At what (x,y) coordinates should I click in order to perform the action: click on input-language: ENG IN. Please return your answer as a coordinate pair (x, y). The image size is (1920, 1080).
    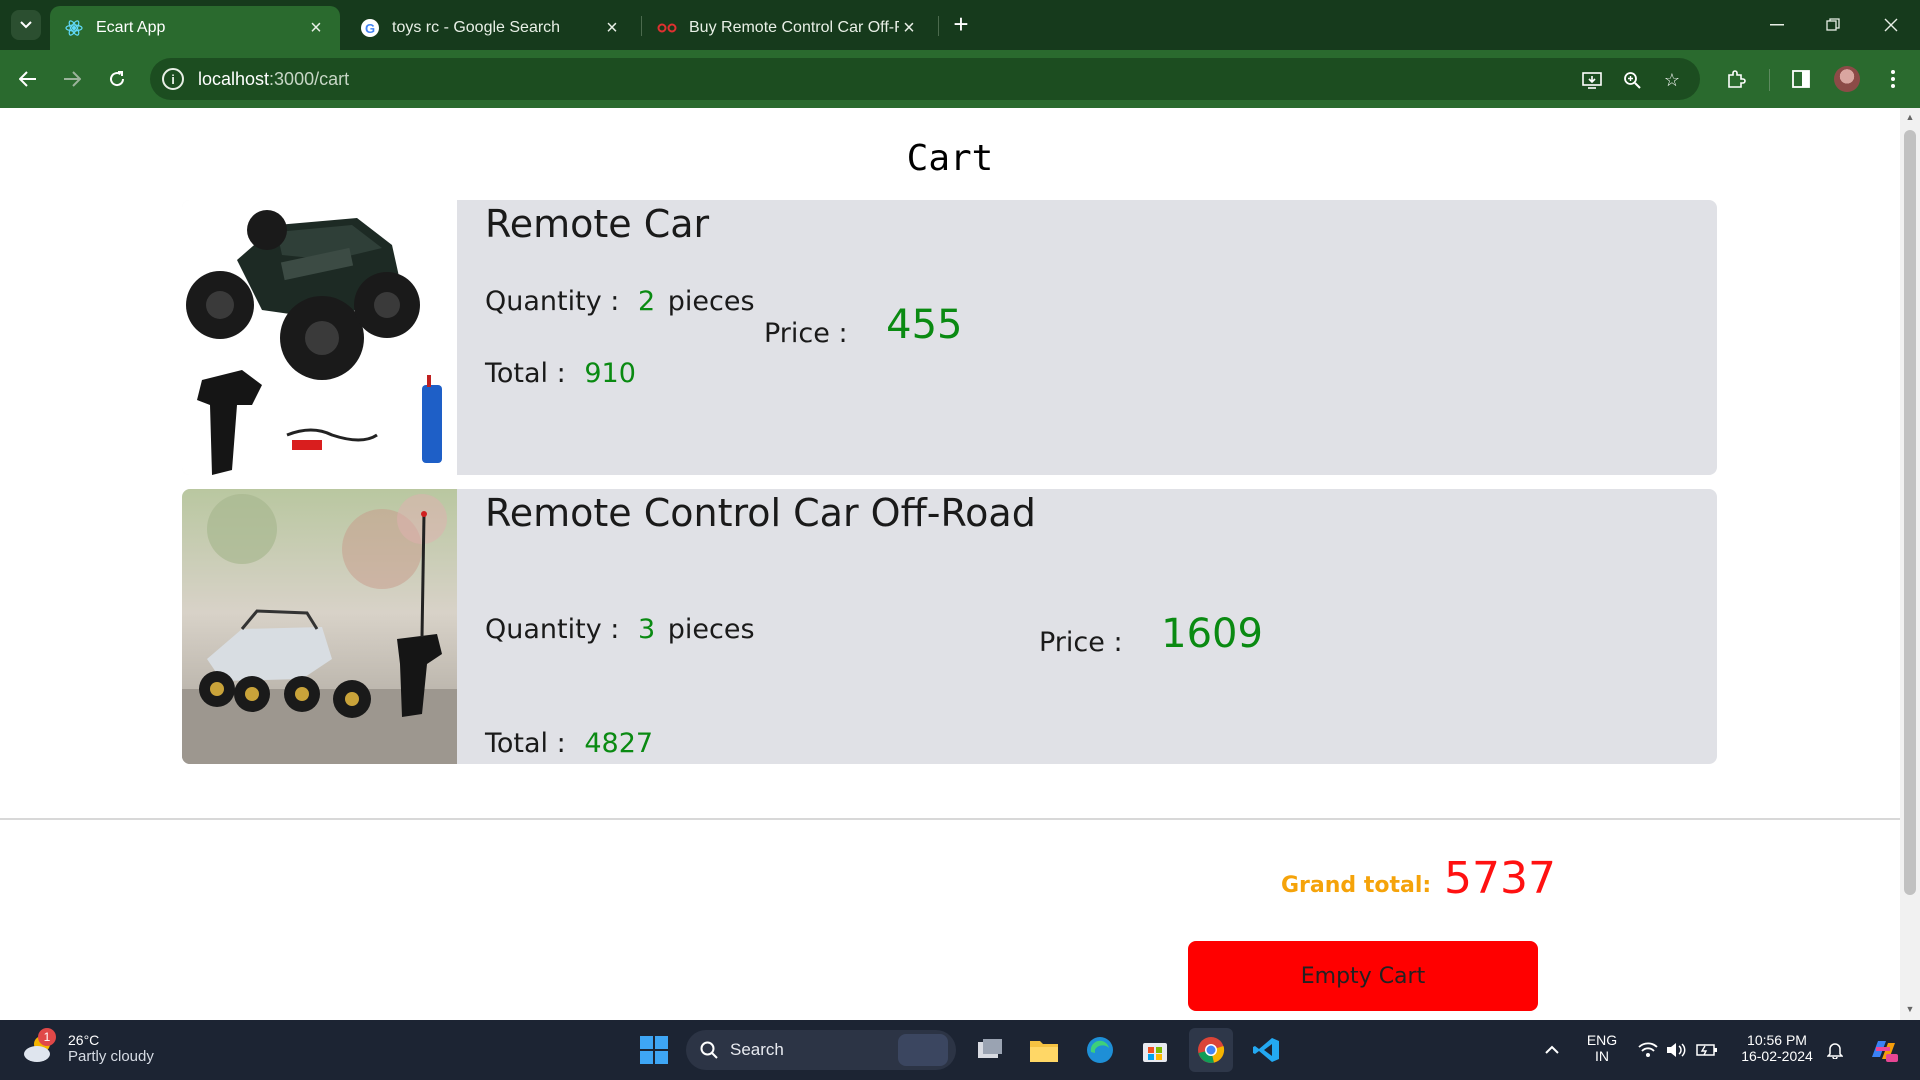
    Looking at the image, I should click on (1602, 1048).